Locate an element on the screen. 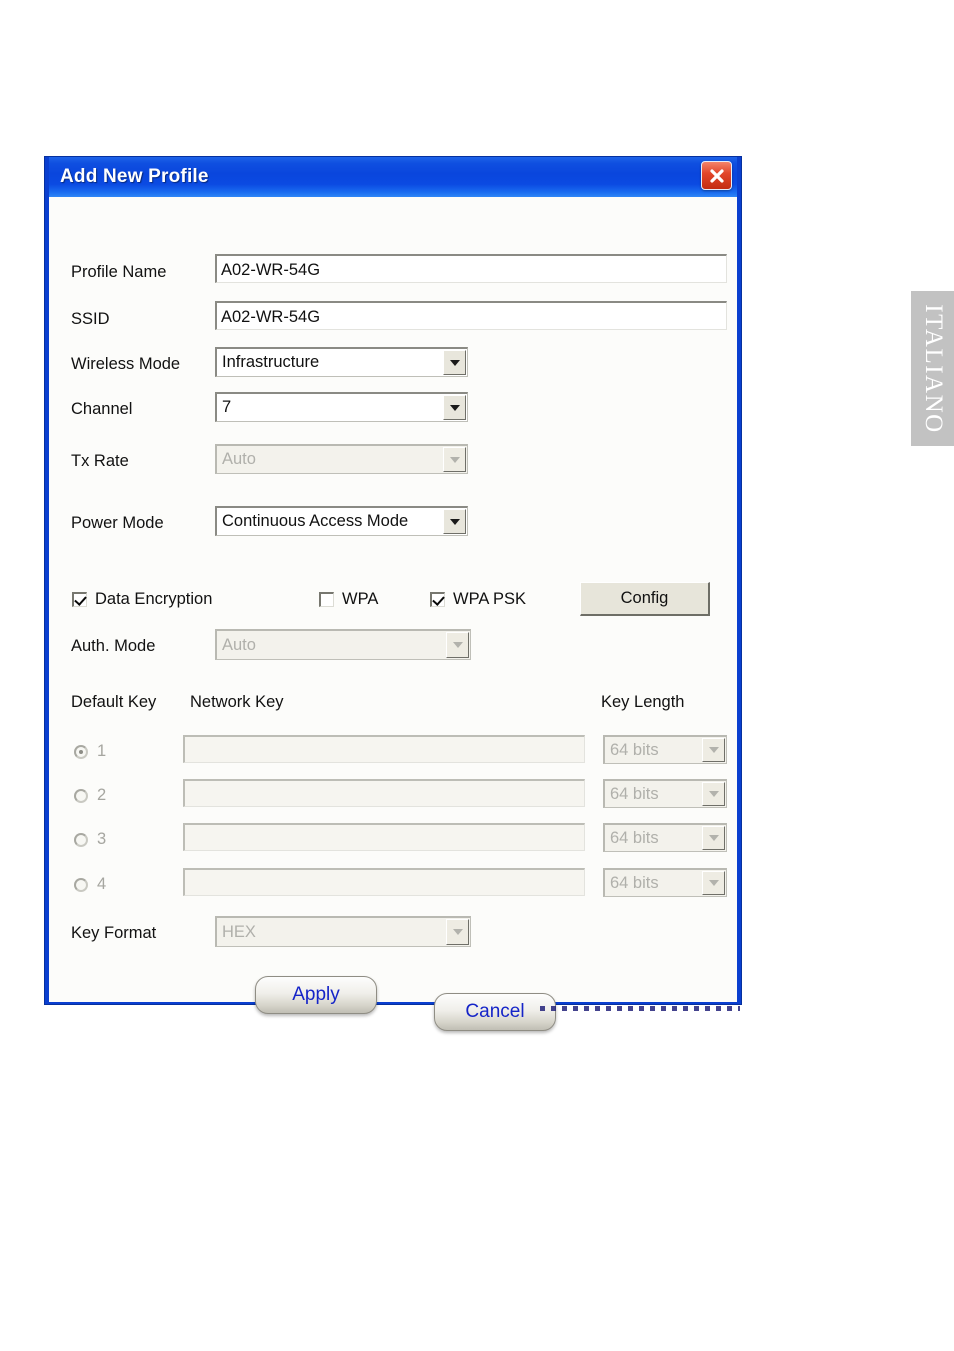 The image size is (954, 1351). key-length-select-1: 64 bits is located at coordinates (665, 749).